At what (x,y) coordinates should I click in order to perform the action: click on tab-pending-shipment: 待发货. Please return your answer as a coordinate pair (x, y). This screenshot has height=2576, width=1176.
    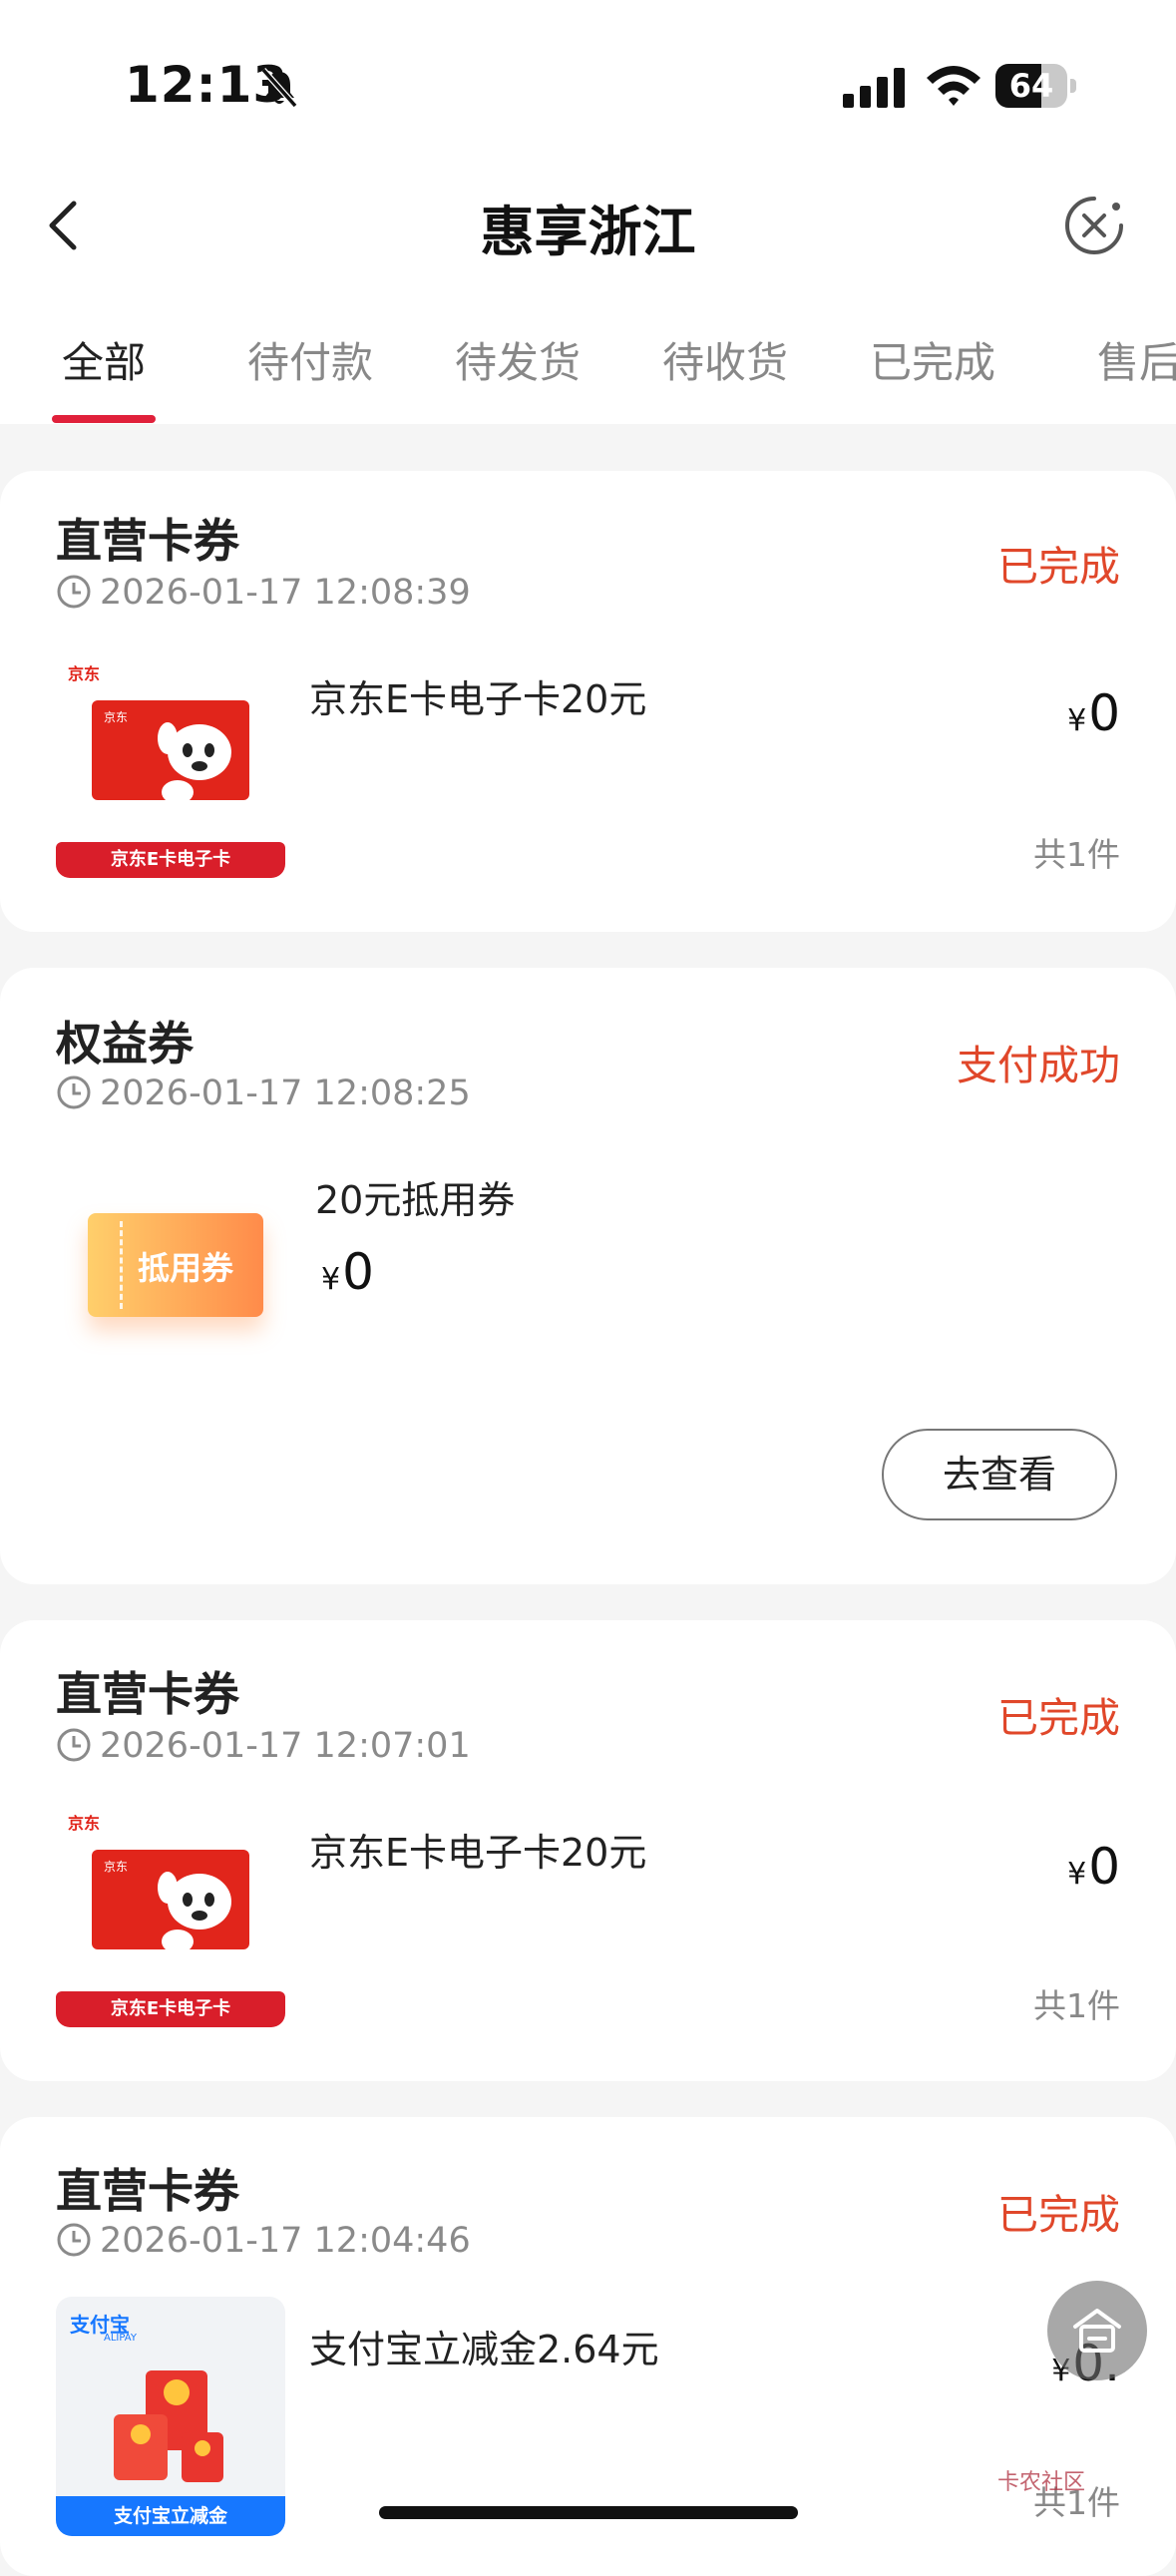
    Looking at the image, I should click on (518, 359).